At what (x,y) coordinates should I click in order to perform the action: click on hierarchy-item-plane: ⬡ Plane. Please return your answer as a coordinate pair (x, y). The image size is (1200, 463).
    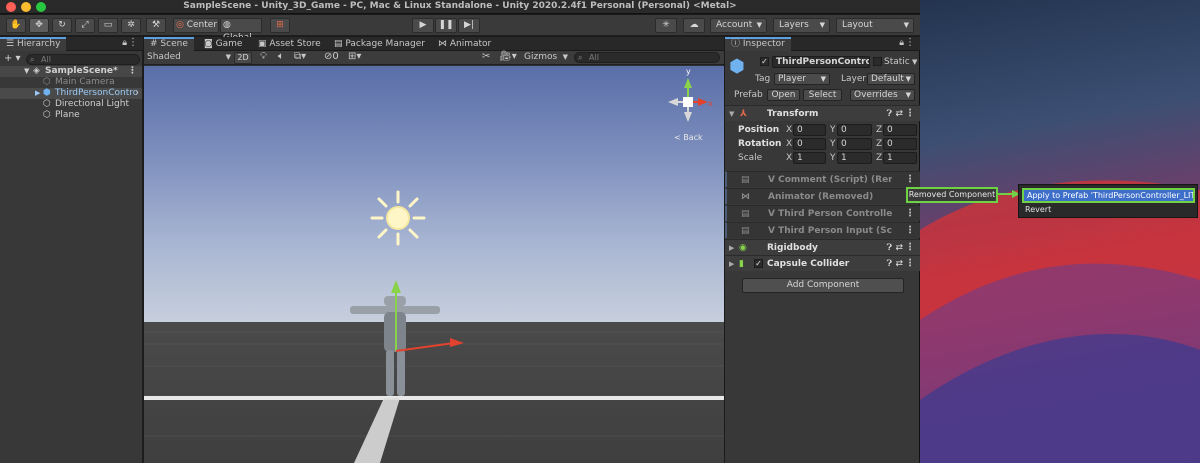
    Looking at the image, I should click on (71, 115).